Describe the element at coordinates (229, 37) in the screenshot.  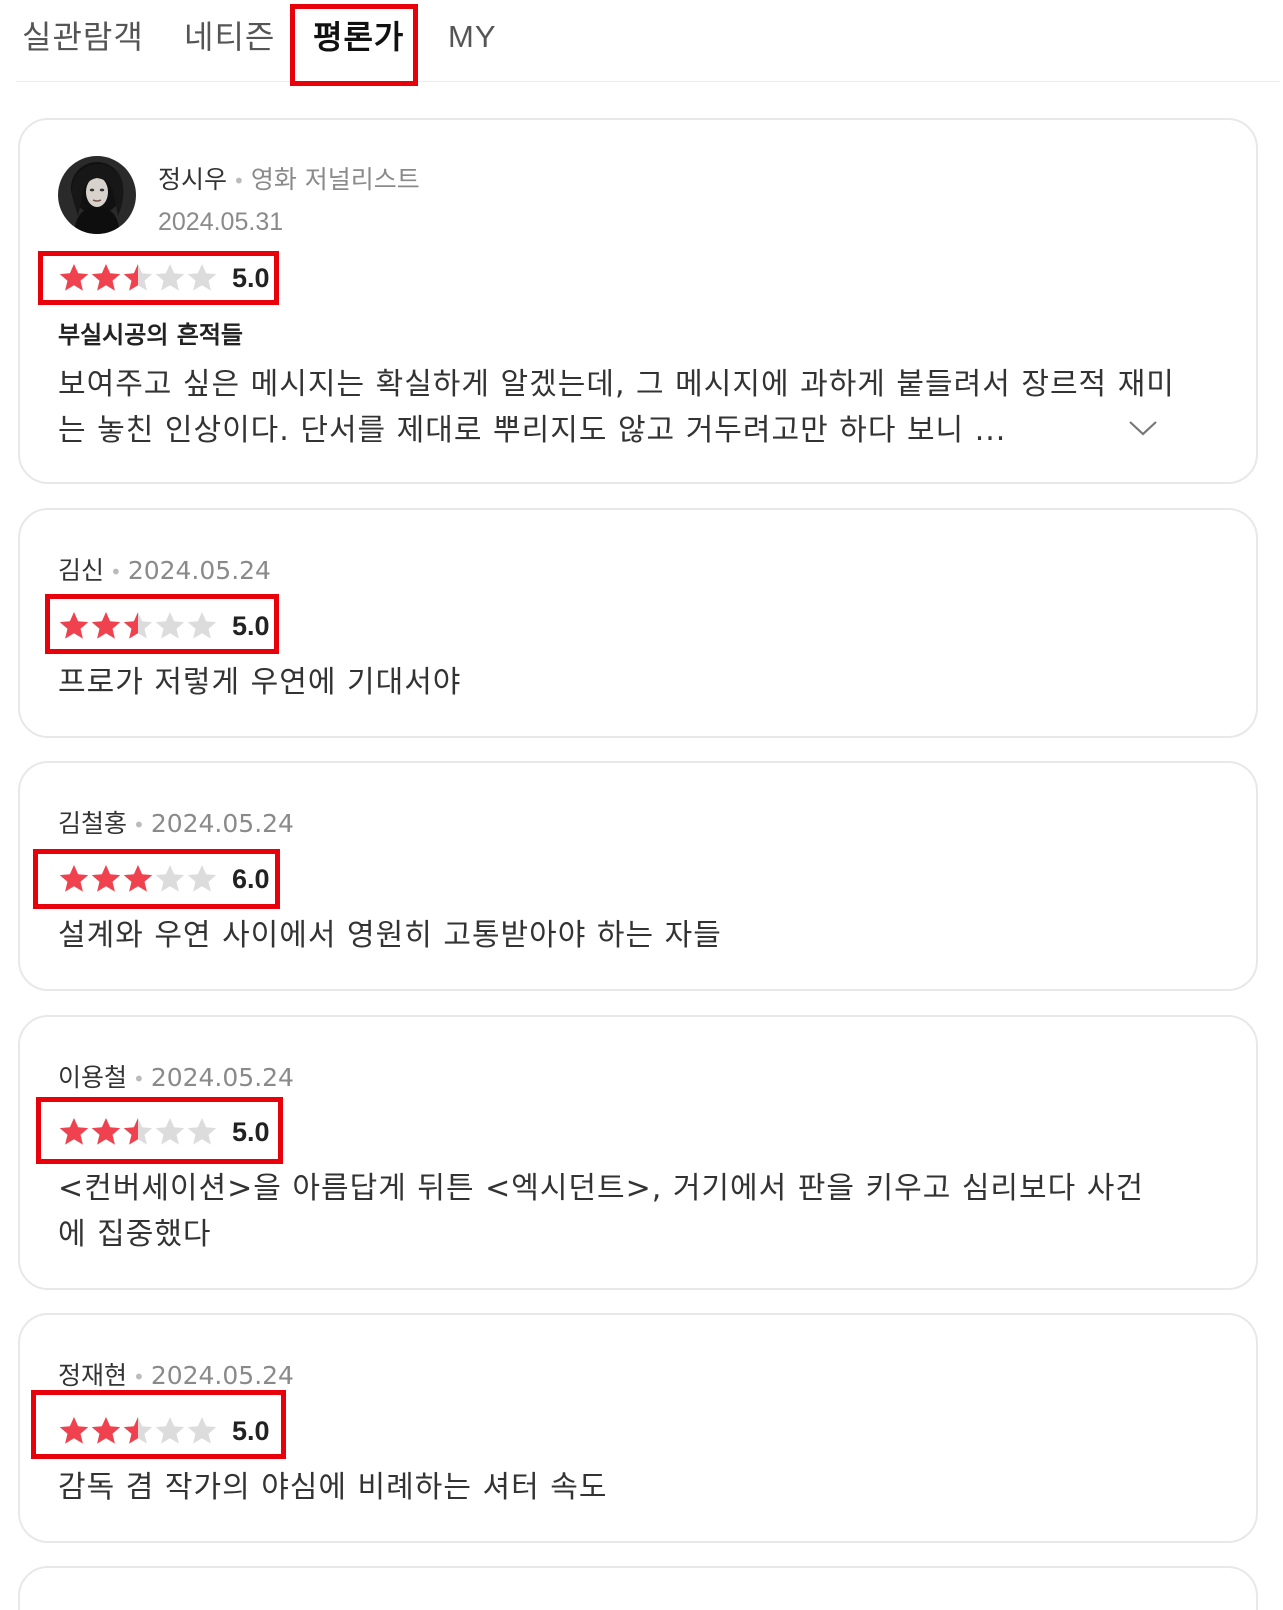
I see `tab-netizen: 네티즌` at that location.